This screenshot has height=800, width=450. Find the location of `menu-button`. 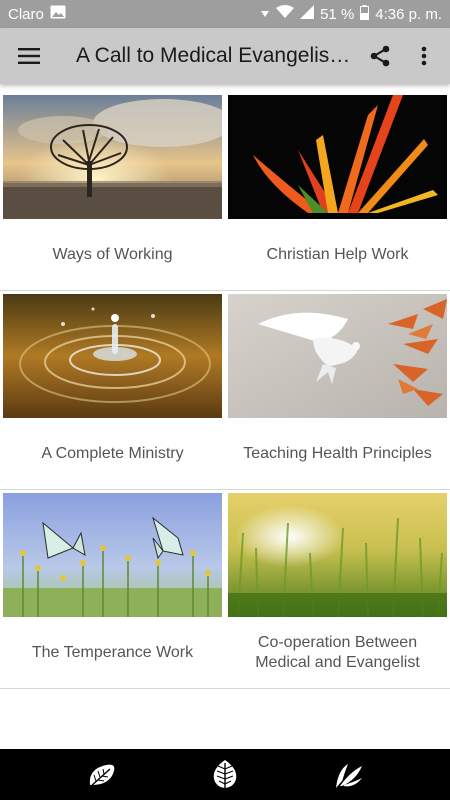

menu-button is located at coordinates (29, 56).